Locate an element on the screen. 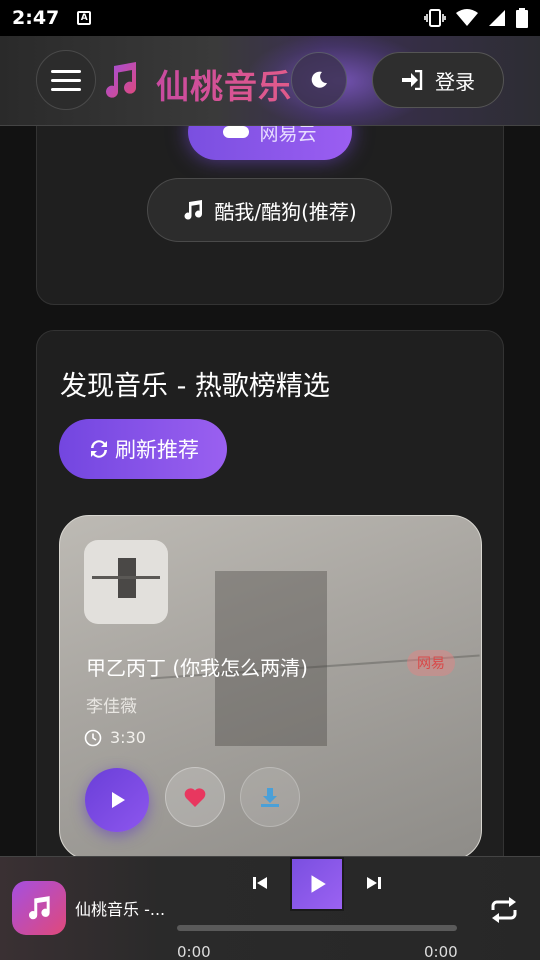  time-total: 0:00 is located at coordinates (441, 951).